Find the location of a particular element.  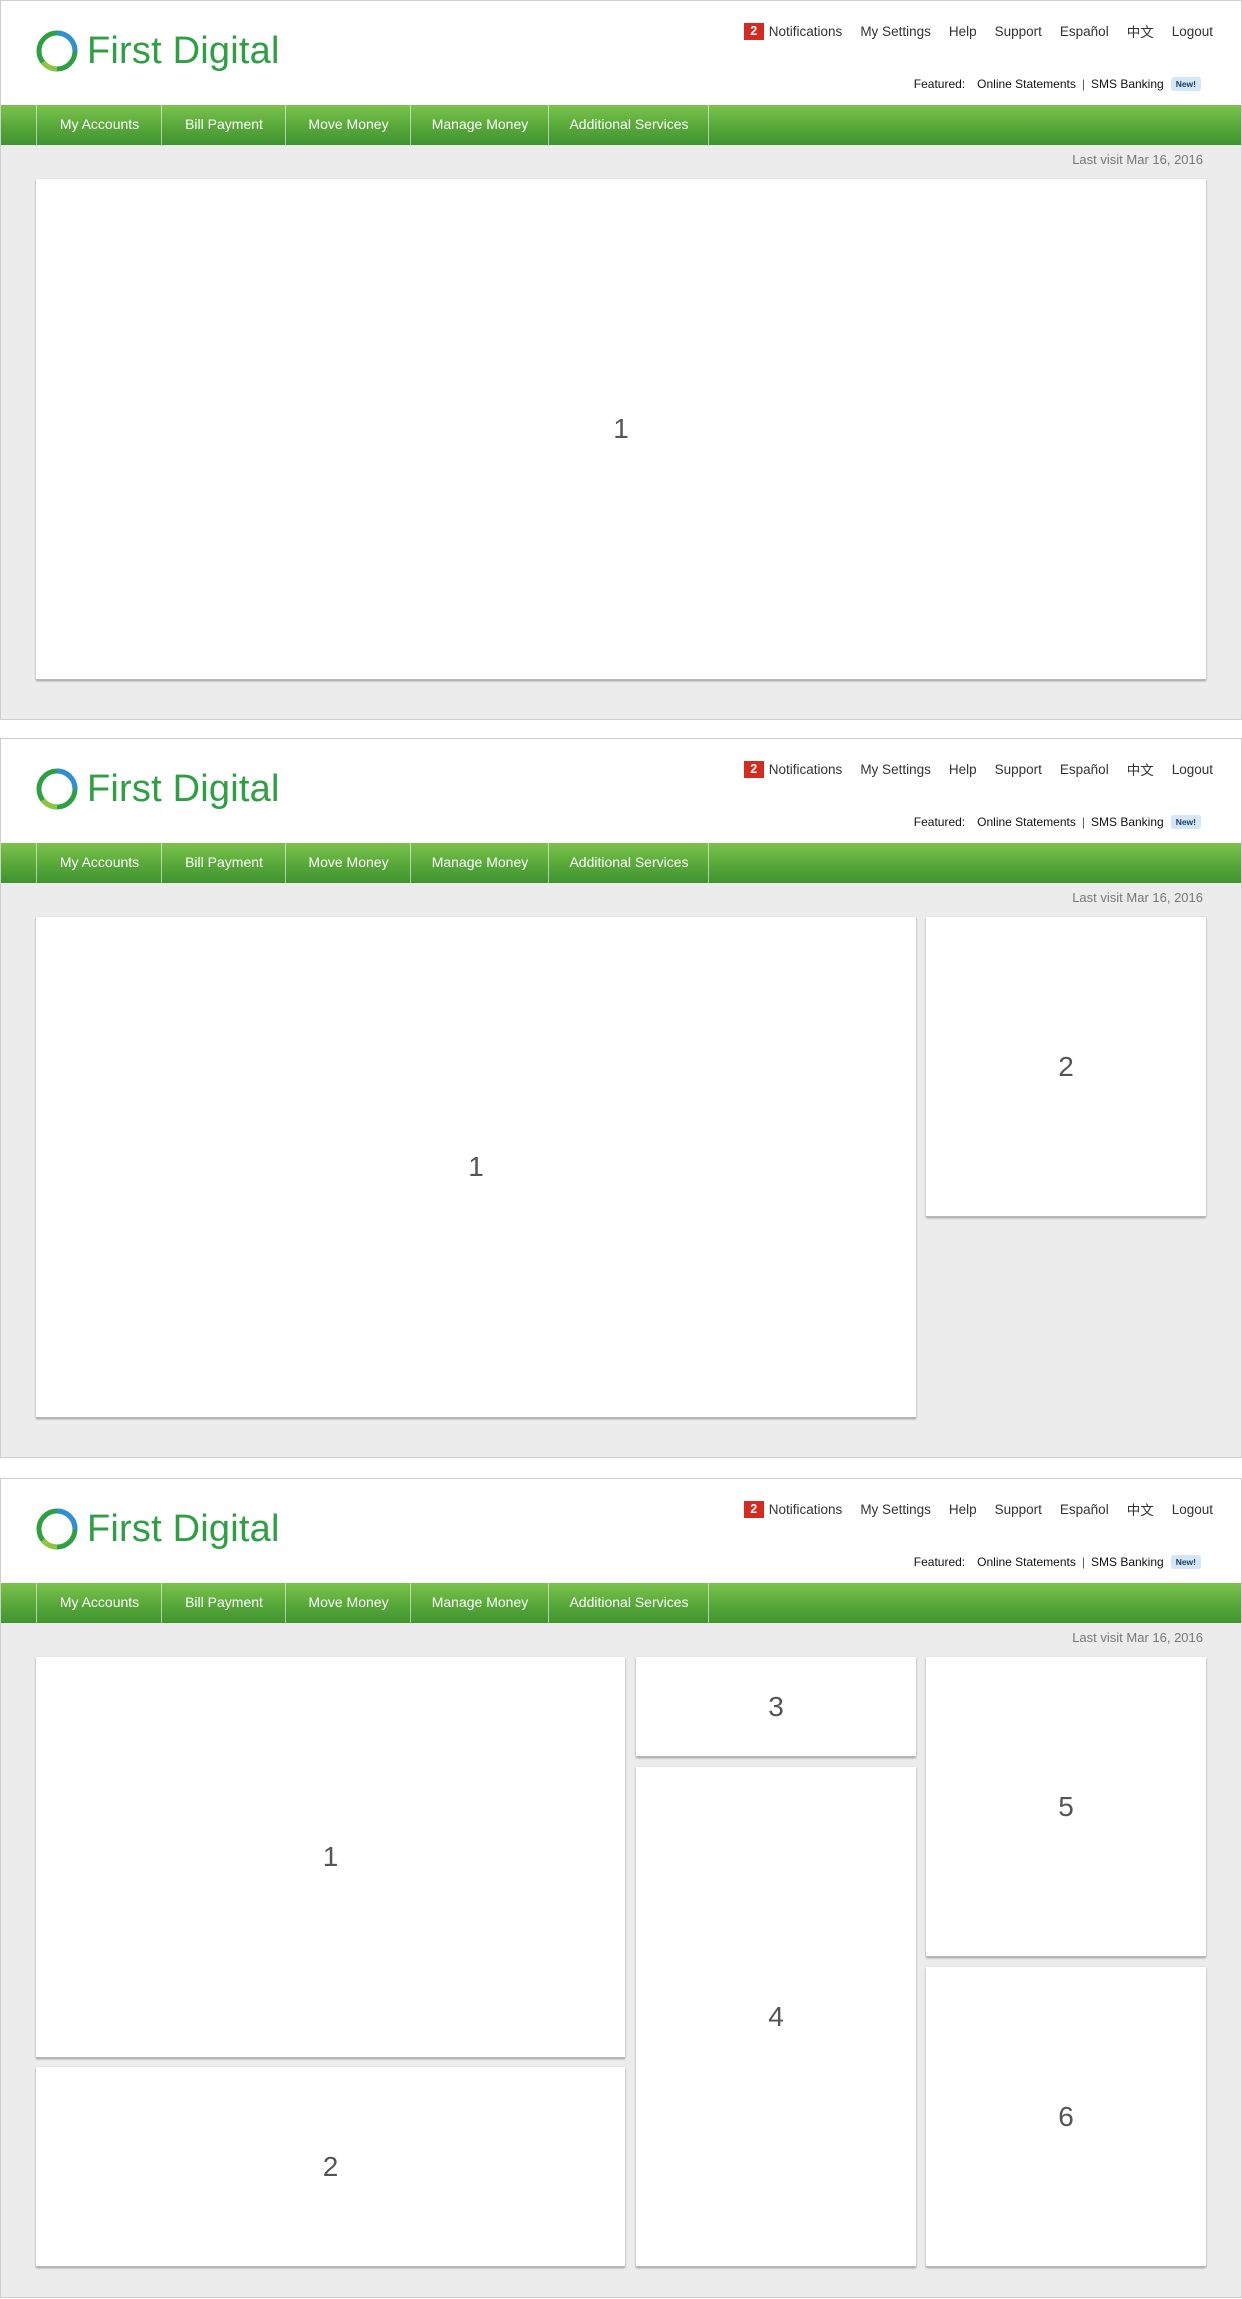

panel-number: 6 is located at coordinates (1066, 2116).